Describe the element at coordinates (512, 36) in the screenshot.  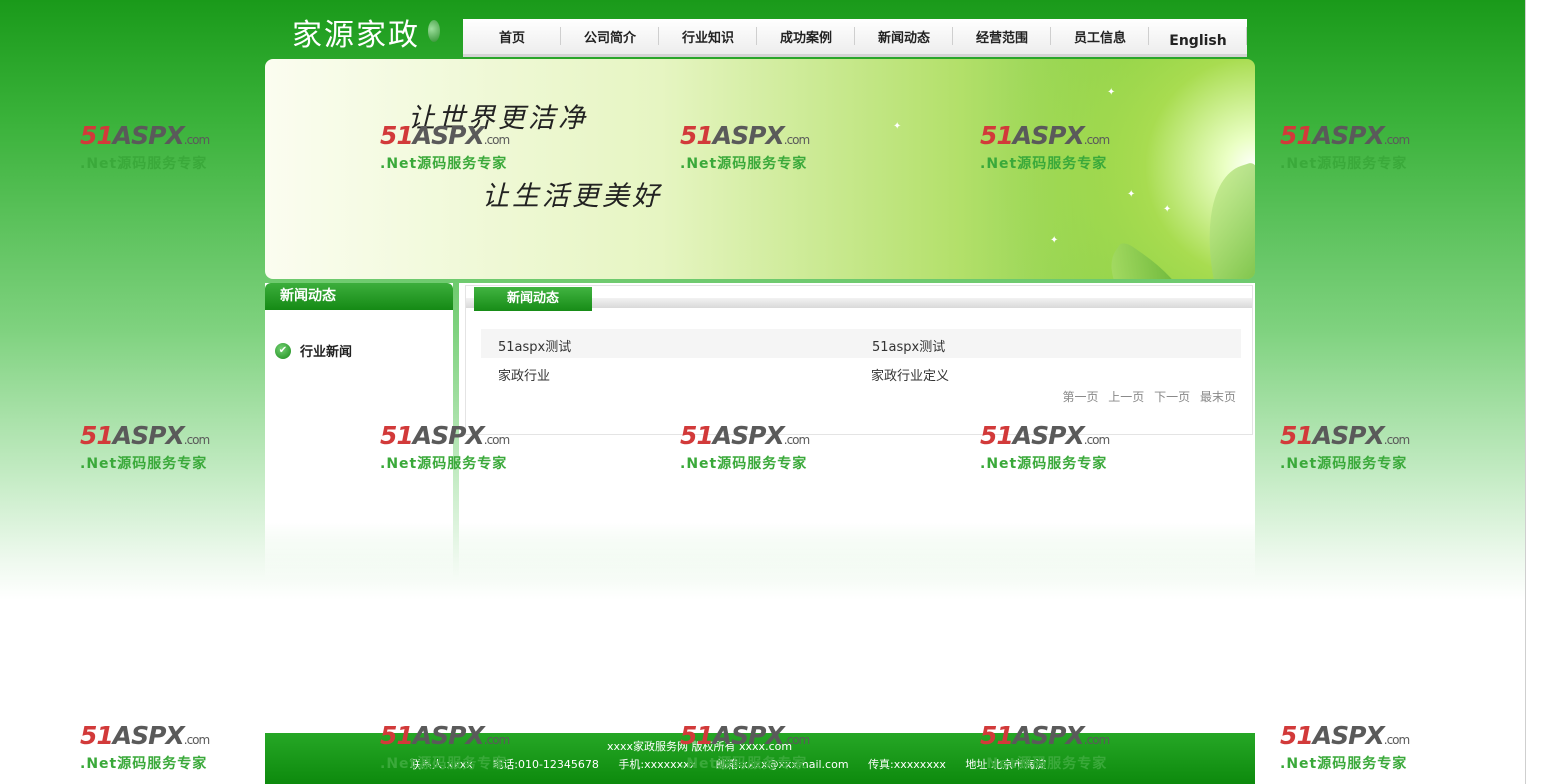
I see `nav-home: 首页` at that location.